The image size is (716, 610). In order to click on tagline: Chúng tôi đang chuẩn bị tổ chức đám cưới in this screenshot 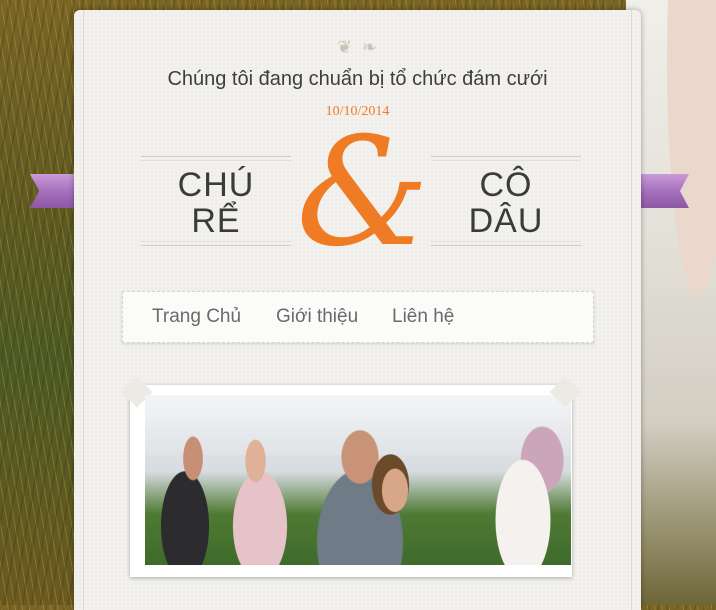, I will do `click(357, 79)`.